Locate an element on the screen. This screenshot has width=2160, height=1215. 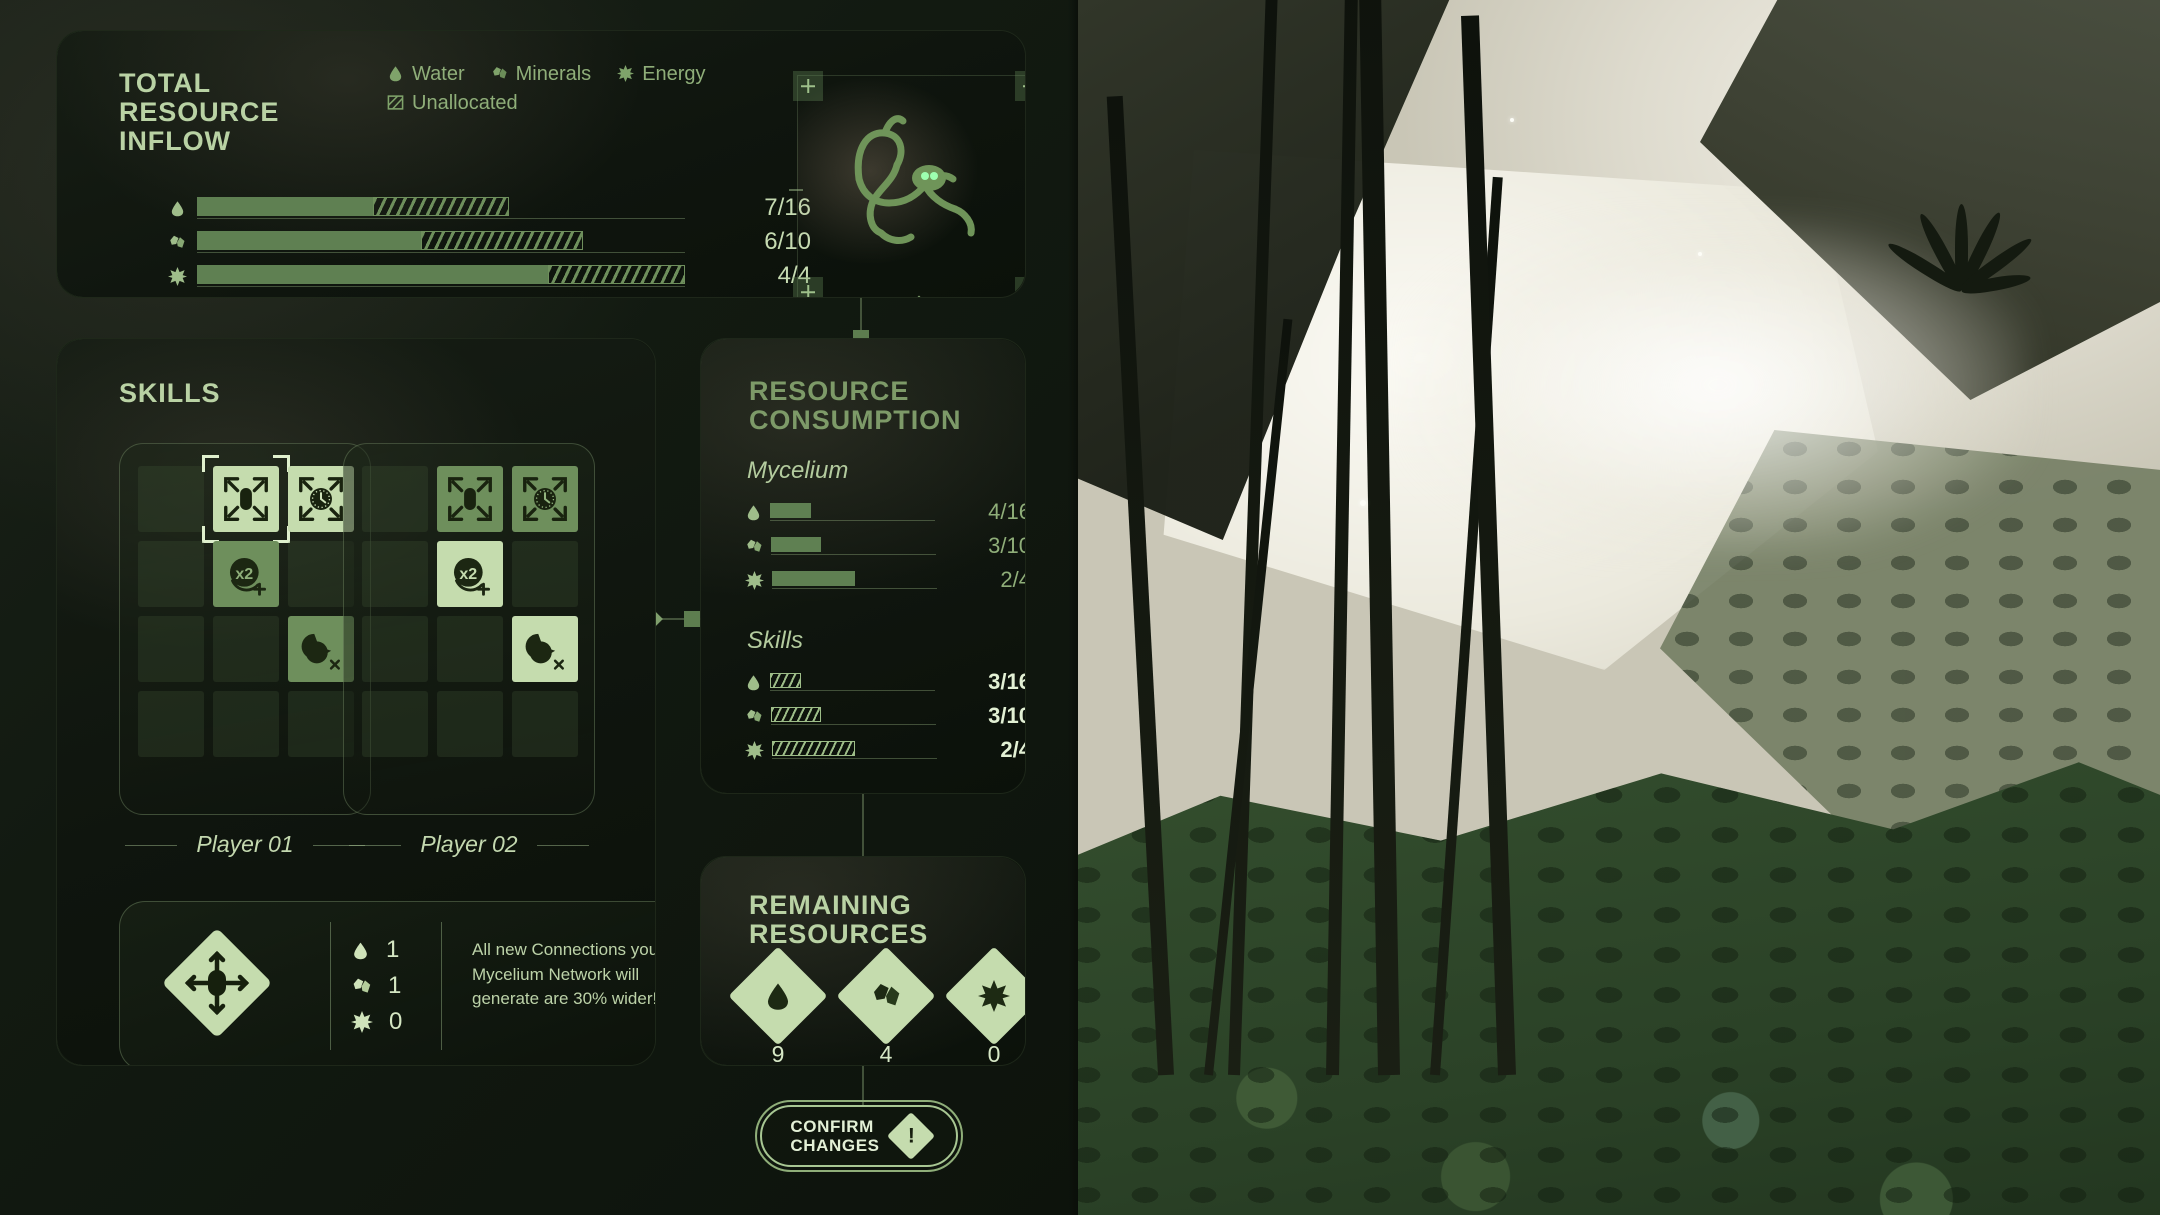
remaining-diamond-water is located at coordinates (778, 996).